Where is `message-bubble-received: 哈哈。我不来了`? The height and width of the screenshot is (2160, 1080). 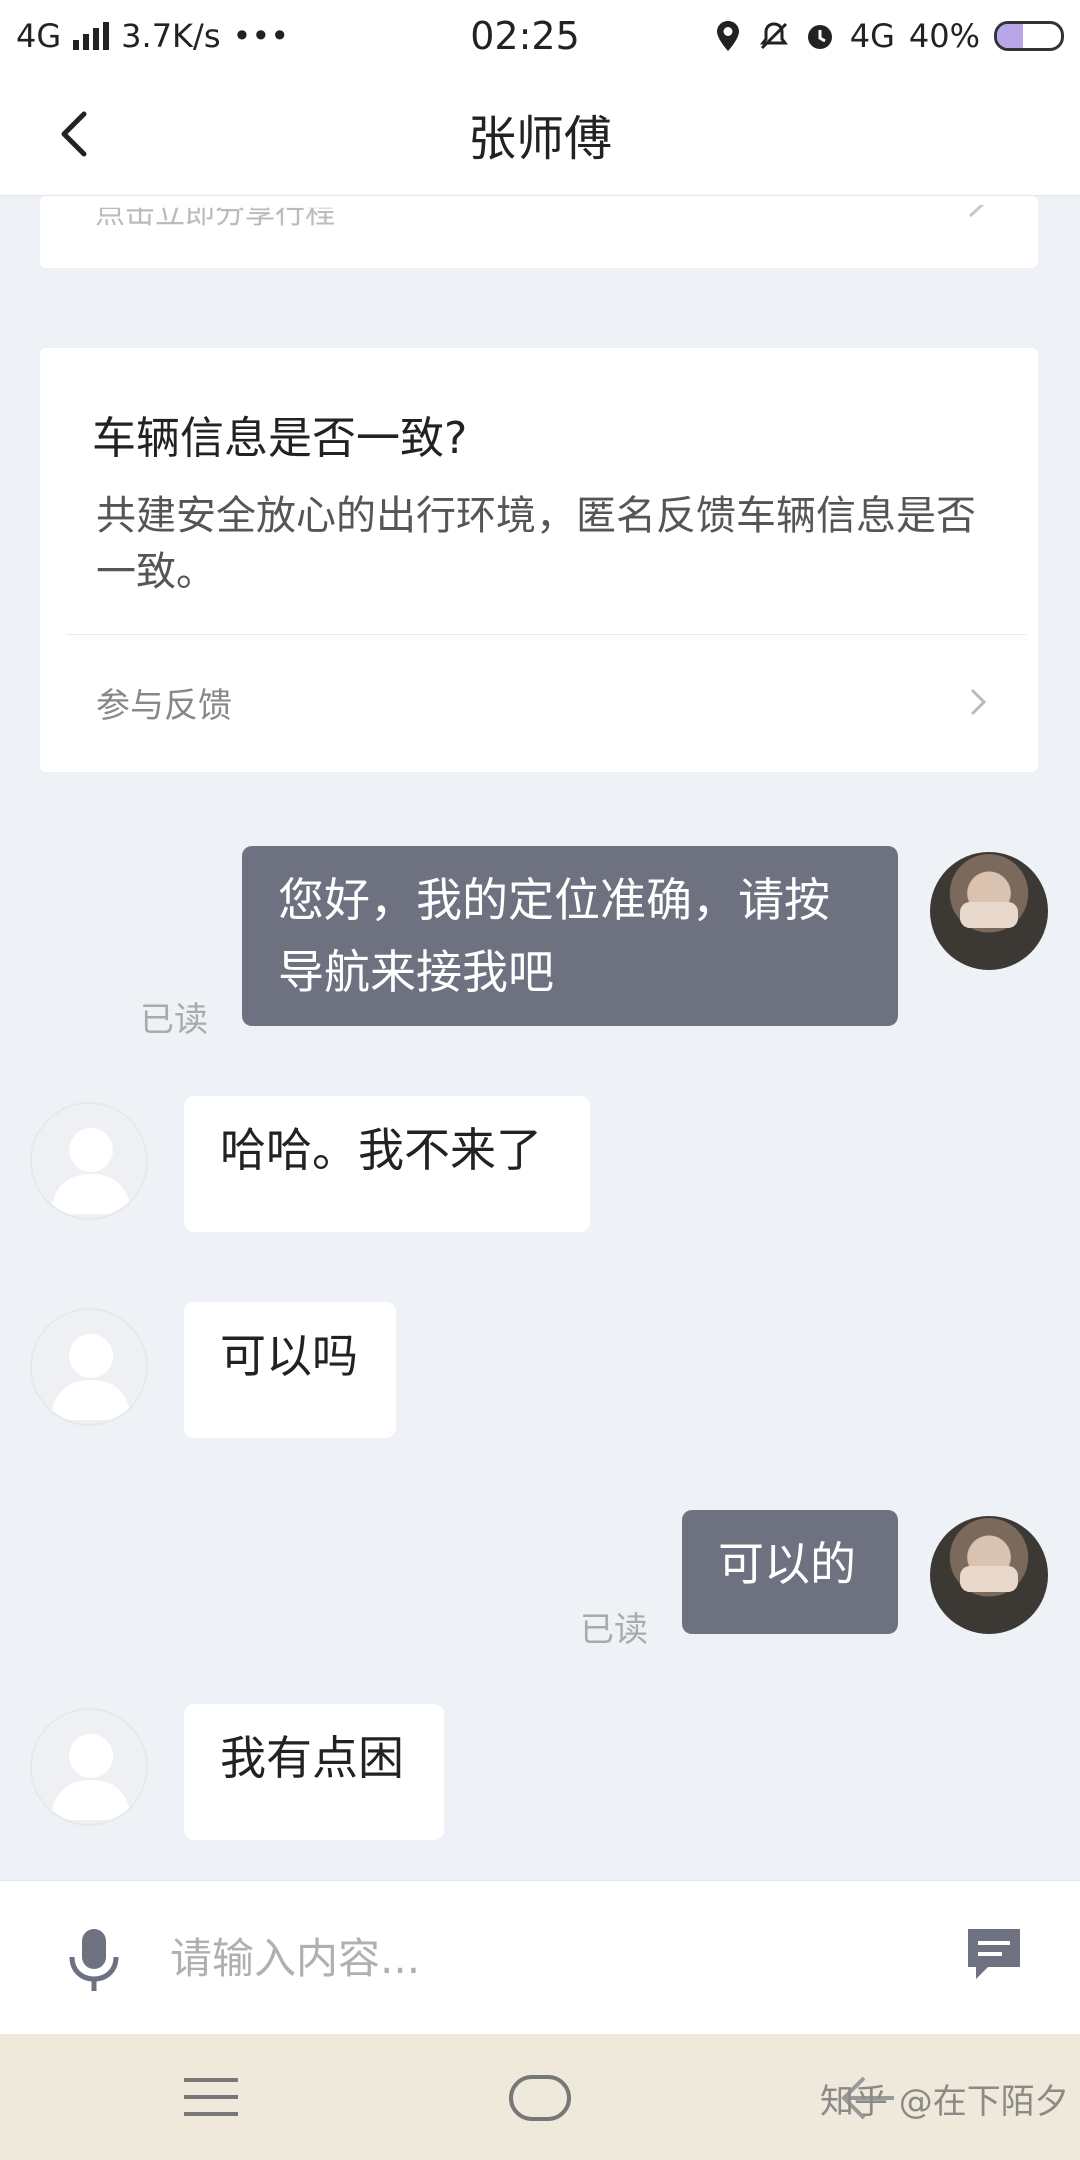
message-bubble-received: 哈哈。我不来了 is located at coordinates (387, 1164).